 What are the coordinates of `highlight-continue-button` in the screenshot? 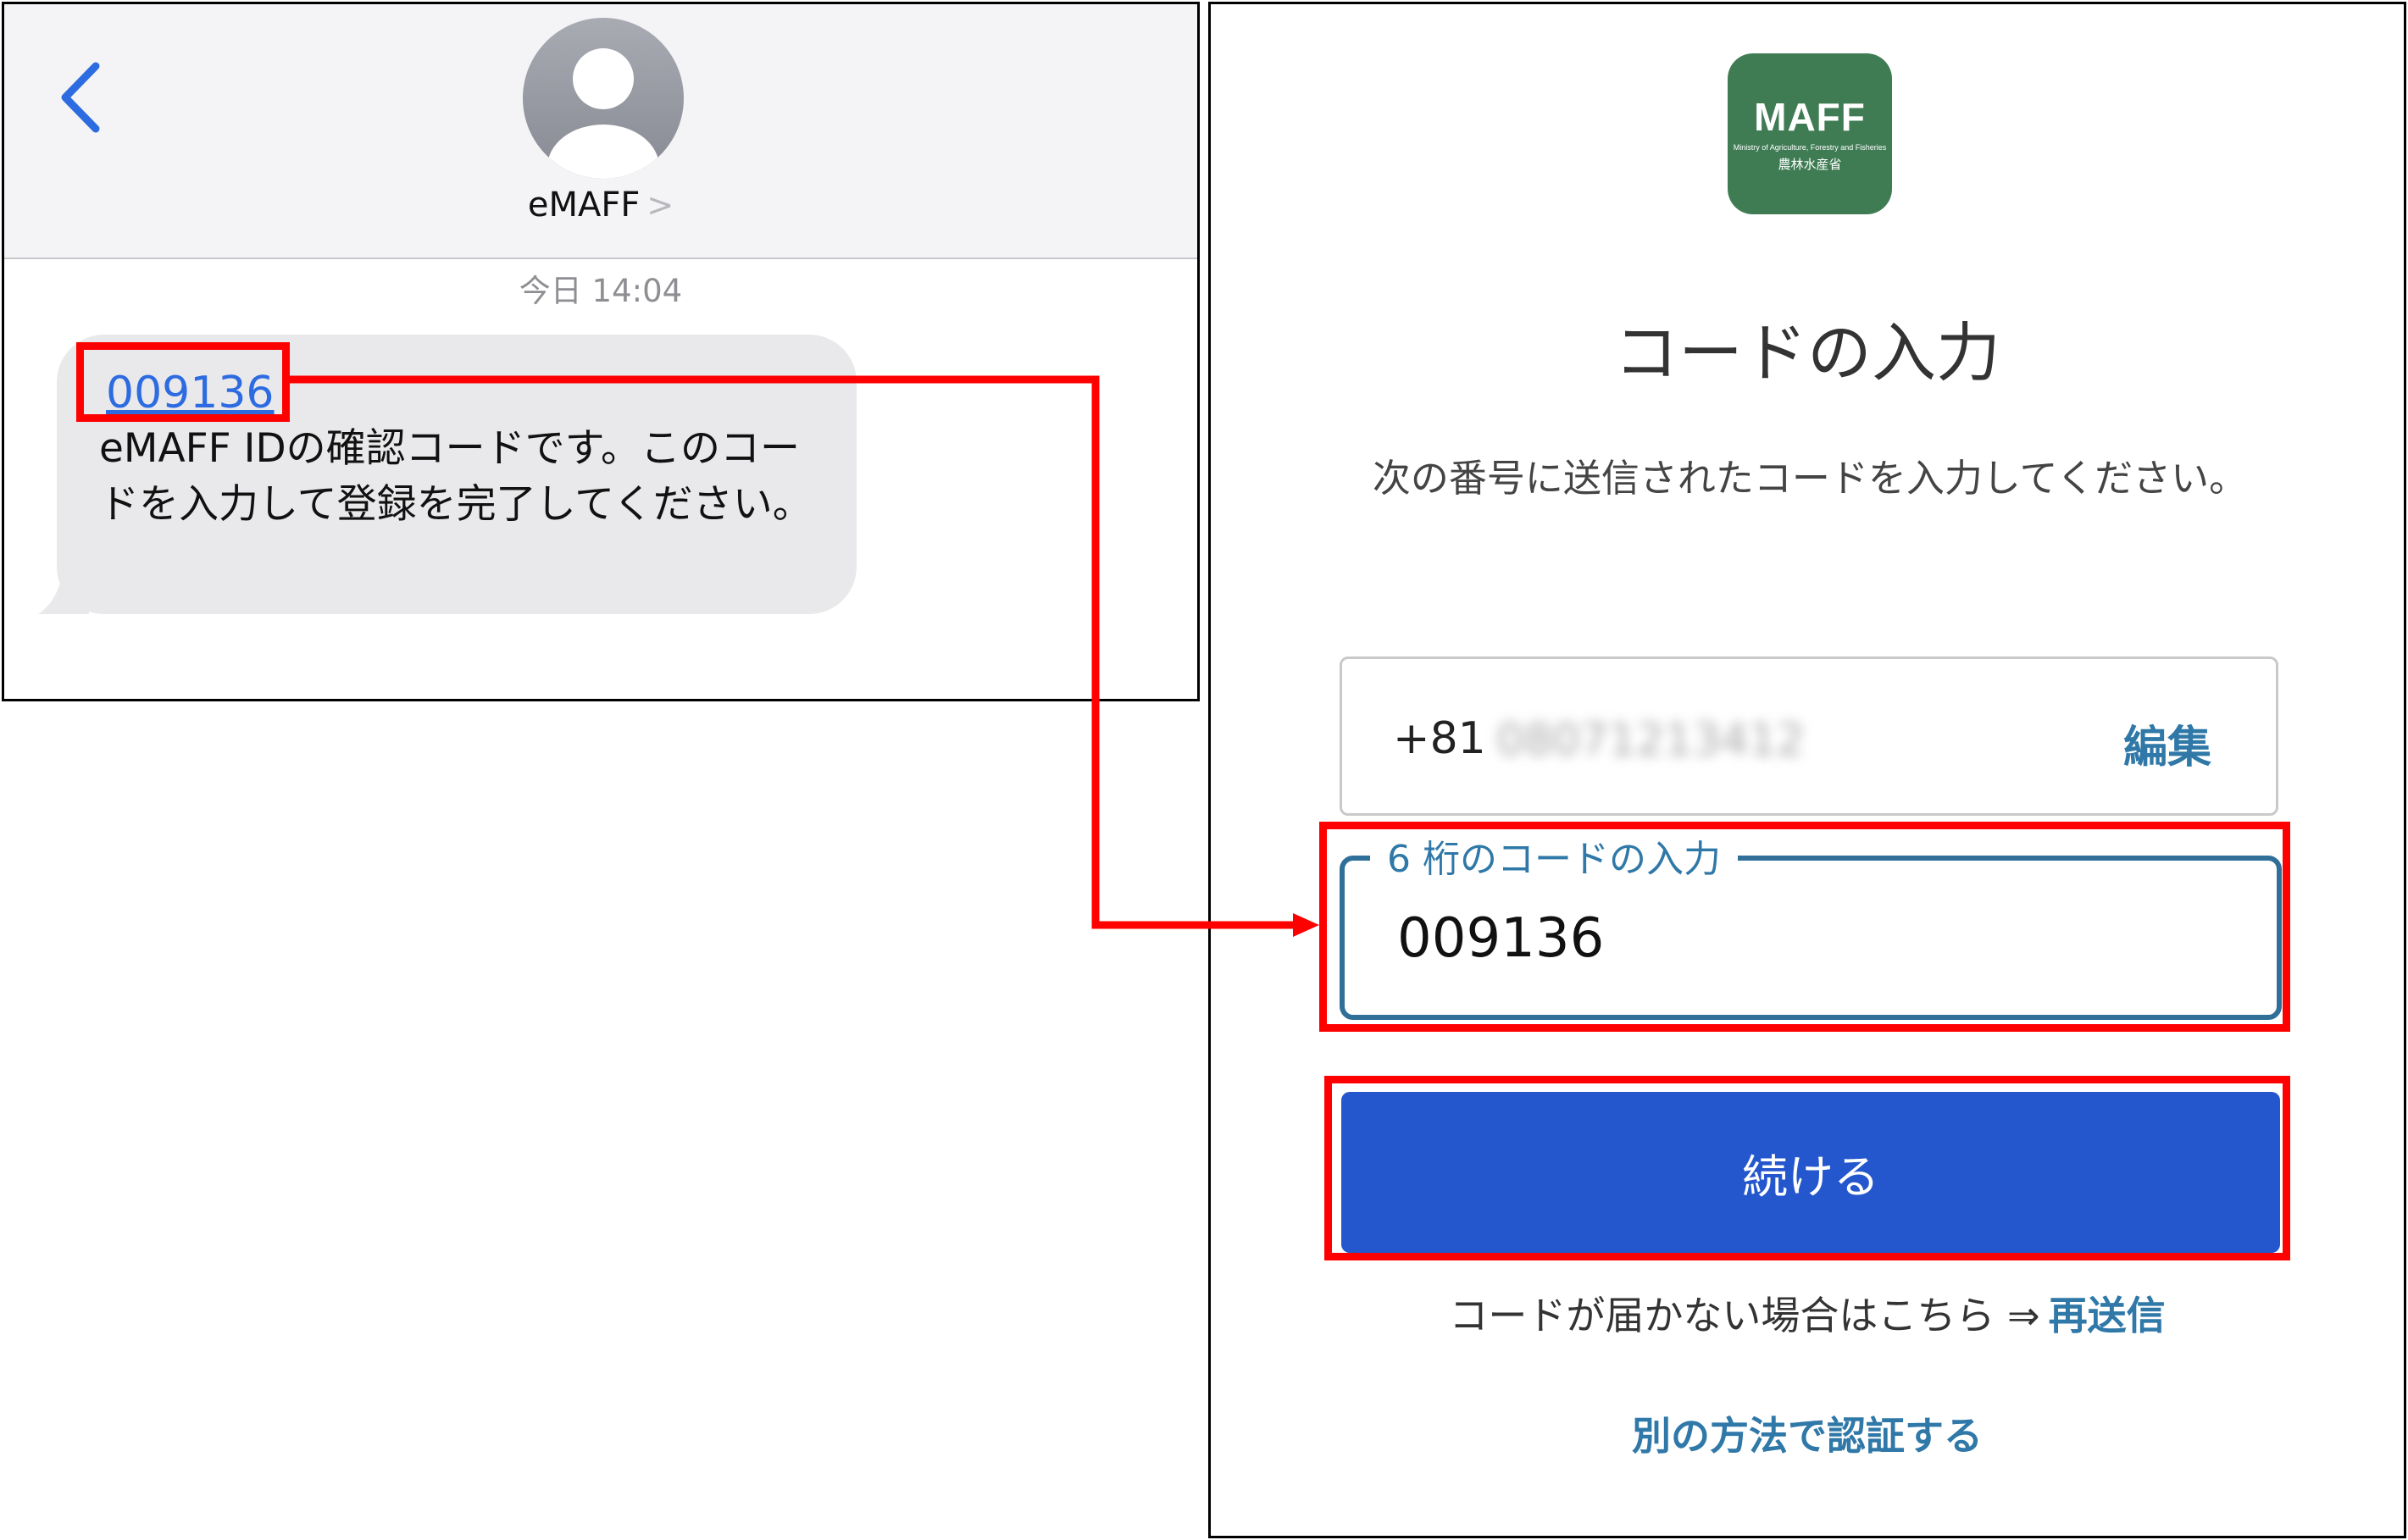 It's located at (1807, 1168).